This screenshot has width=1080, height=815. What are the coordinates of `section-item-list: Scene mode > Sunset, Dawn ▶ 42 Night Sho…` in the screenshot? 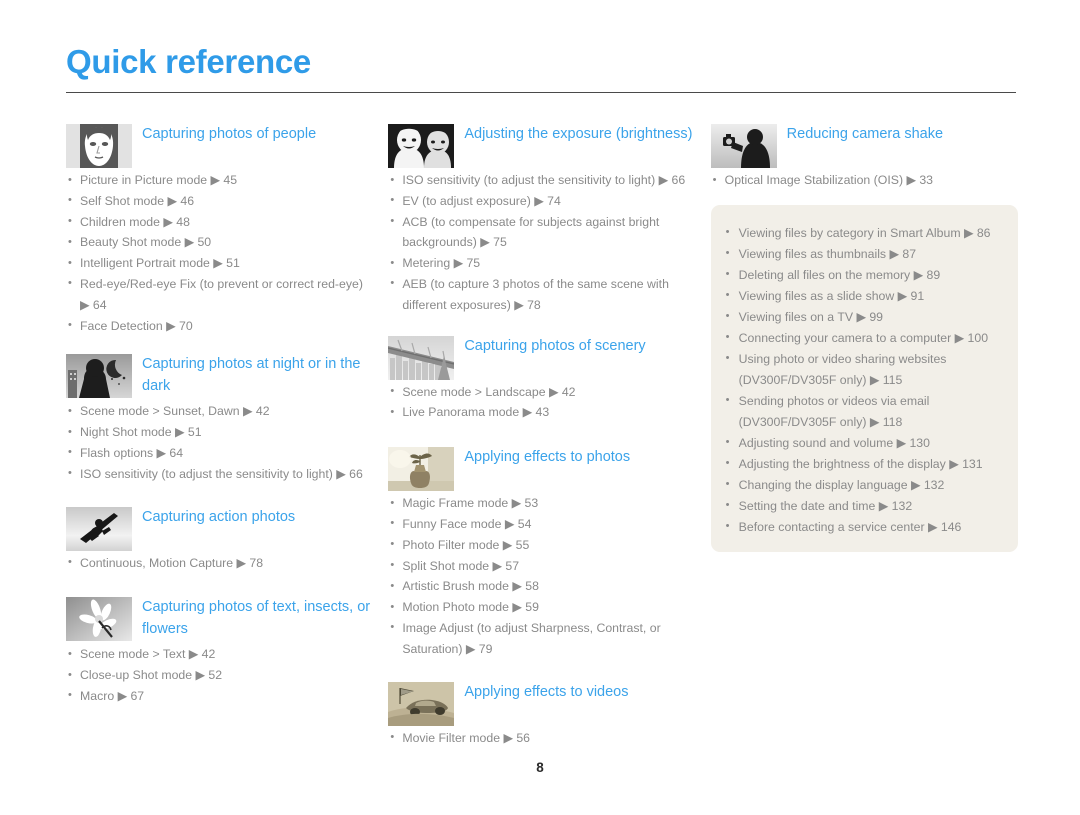 It's located at (219, 442).